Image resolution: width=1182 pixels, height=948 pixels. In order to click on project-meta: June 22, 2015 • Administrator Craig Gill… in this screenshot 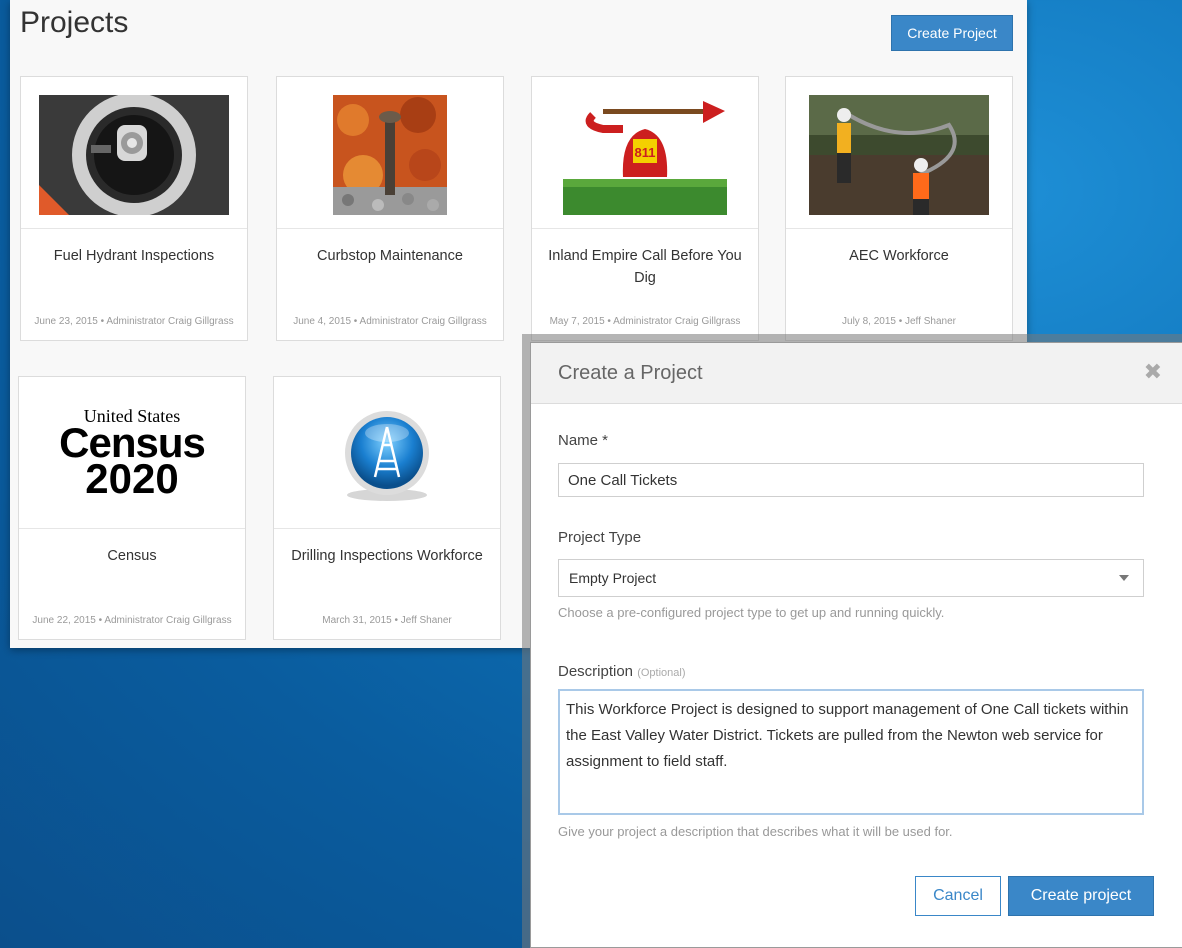, I will do `click(132, 620)`.